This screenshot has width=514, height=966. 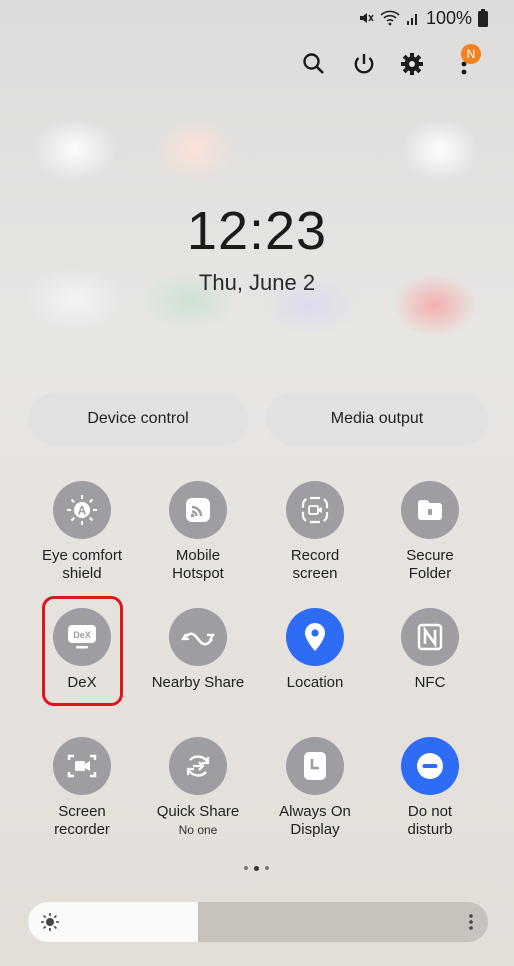 I want to click on brightness-more-icon, so click(x=471, y=924).